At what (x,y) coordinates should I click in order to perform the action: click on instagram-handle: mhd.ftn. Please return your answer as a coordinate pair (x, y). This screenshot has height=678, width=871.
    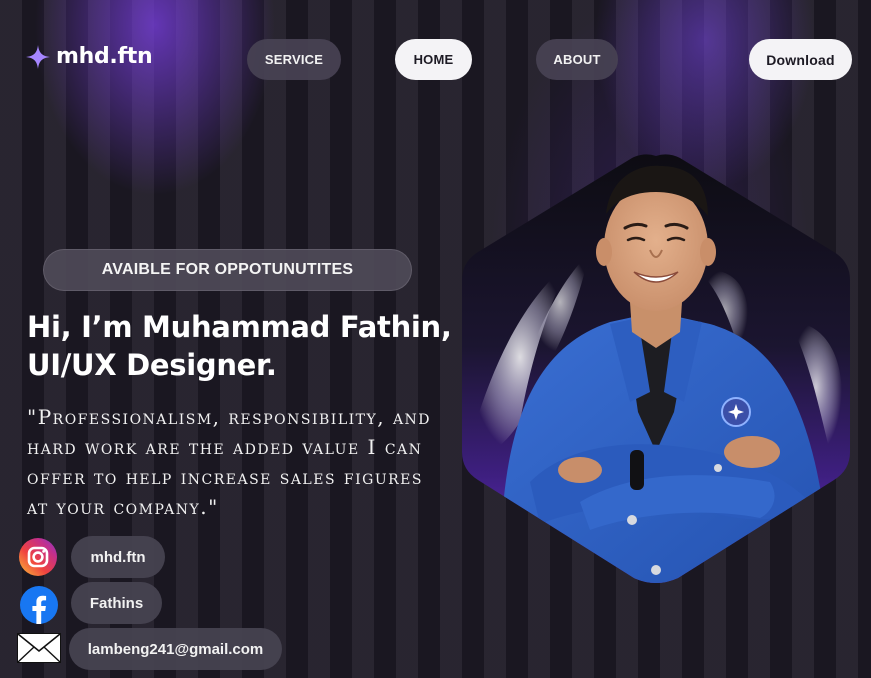
    Looking at the image, I should click on (118, 557).